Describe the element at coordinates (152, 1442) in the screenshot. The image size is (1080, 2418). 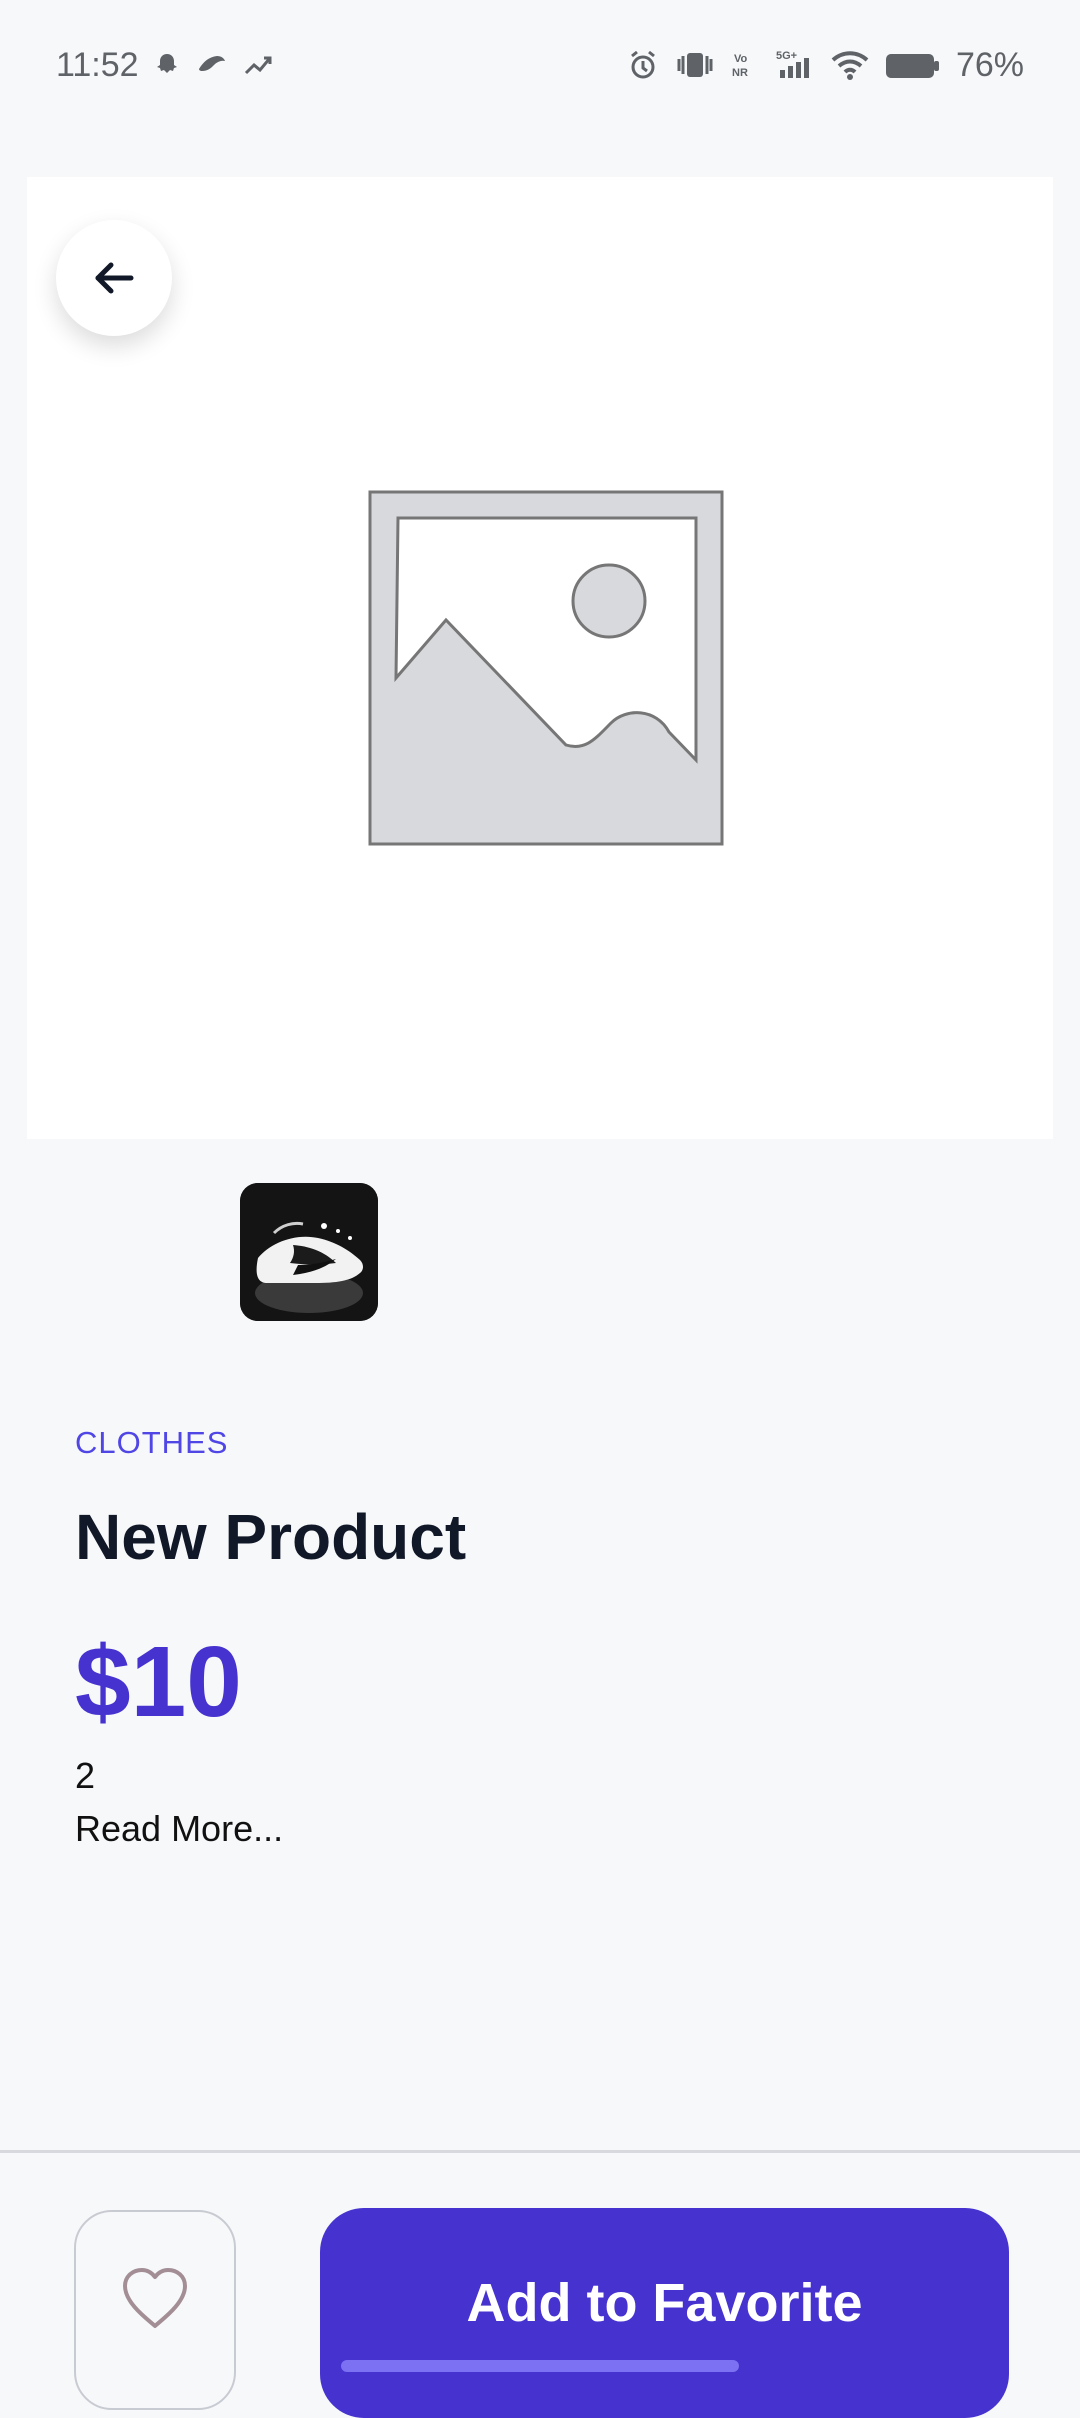
I see `product-category: CLOTHES` at that location.